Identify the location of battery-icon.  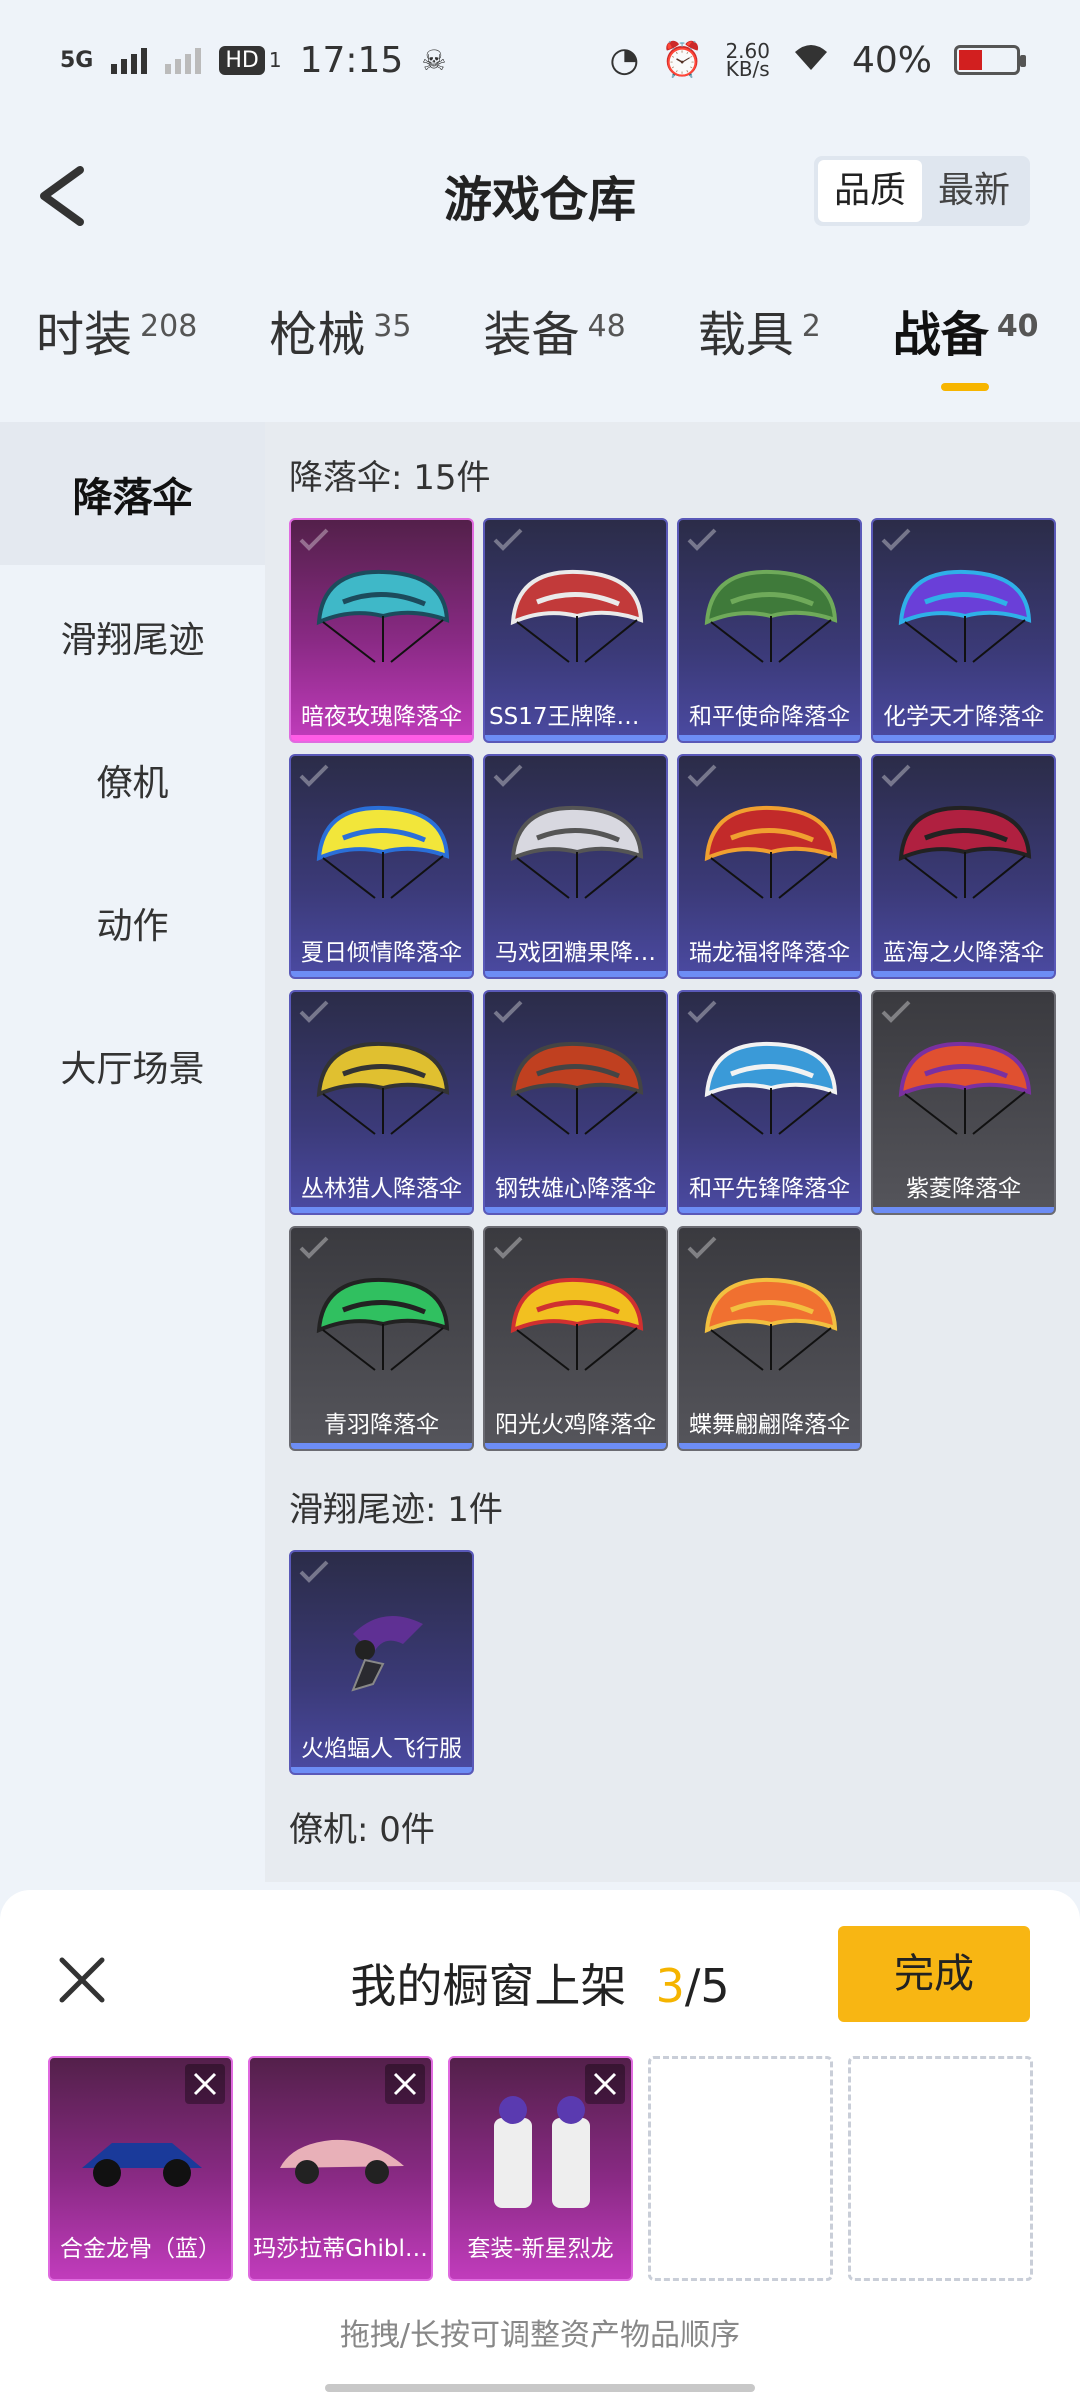
(990, 60).